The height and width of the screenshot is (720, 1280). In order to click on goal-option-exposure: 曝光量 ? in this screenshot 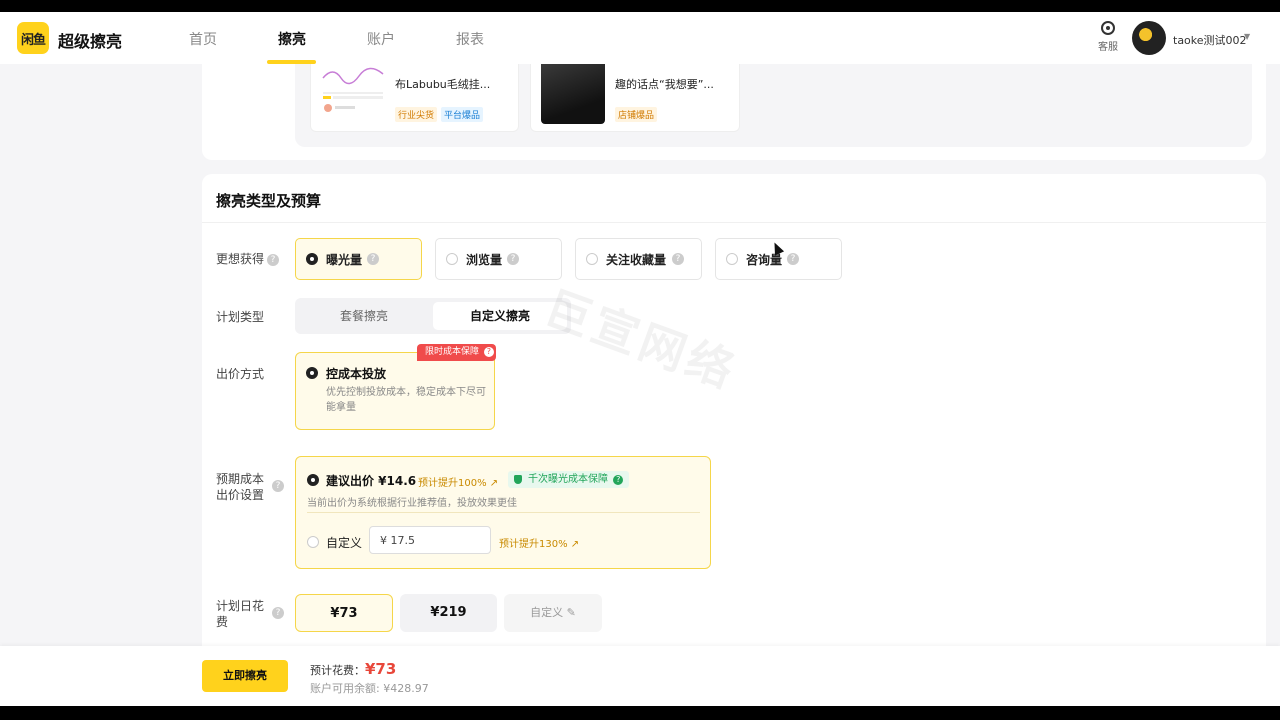, I will do `click(358, 259)`.